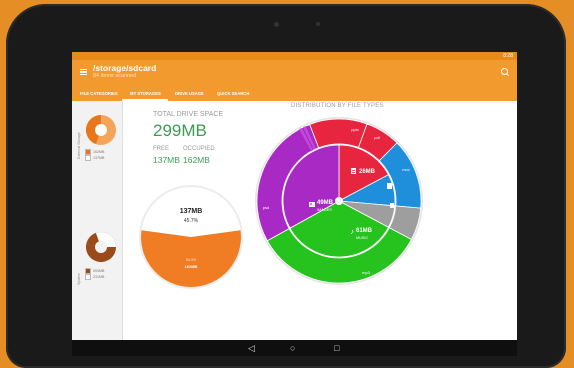  I want to click on segment-value-docs: 26MB, so click(367, 172).